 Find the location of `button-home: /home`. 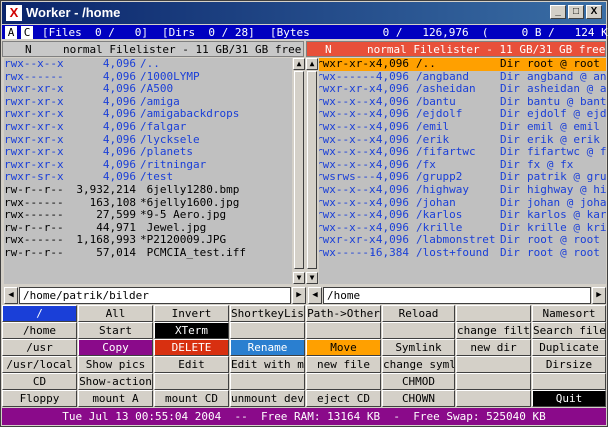

button-home: /home is located at coordinates (39, 330).